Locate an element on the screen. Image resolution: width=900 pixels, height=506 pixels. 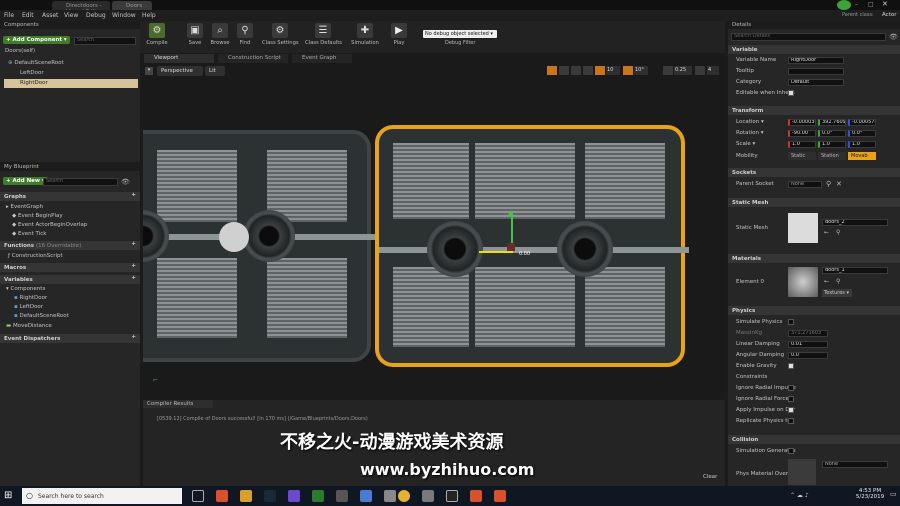
mesh-use-icon: ← is located at coordinates (826, 232).